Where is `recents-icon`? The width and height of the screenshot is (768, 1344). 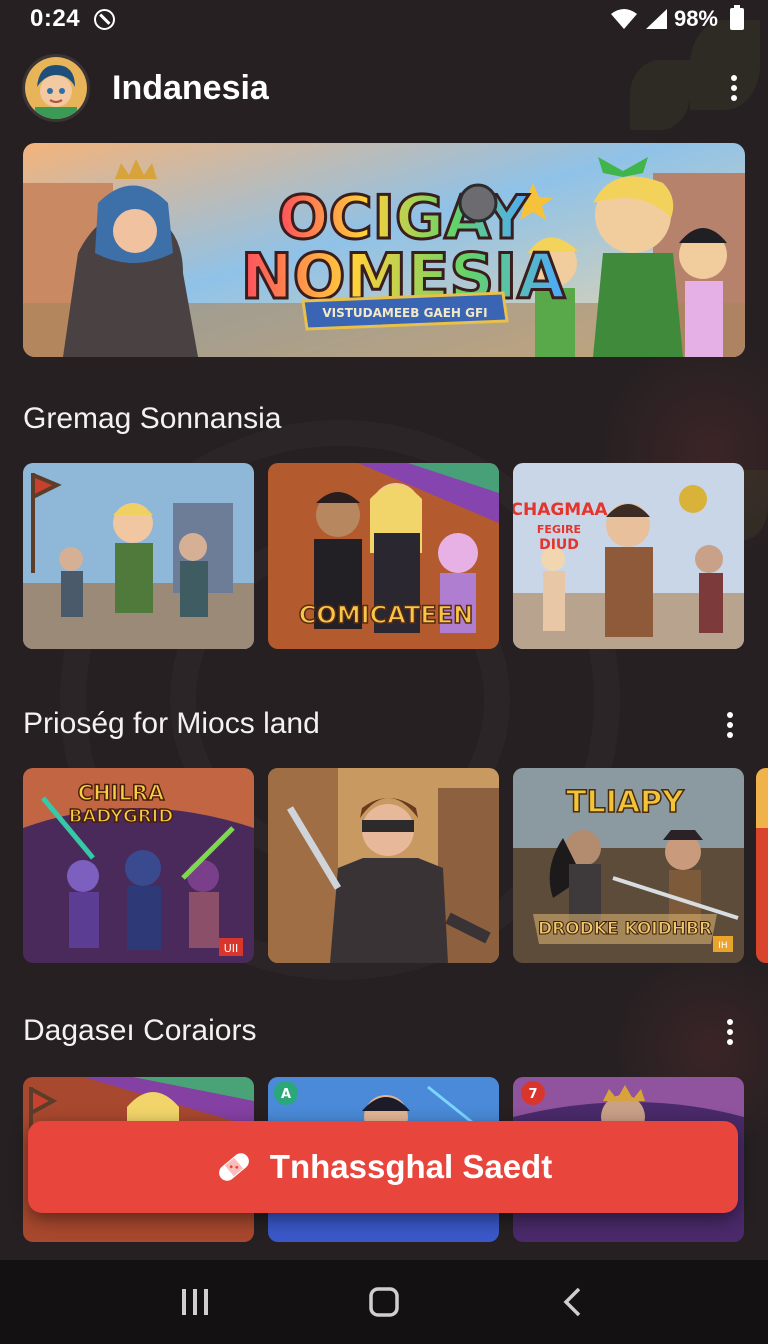
recents-icon is located at coordinates (194, 1302).